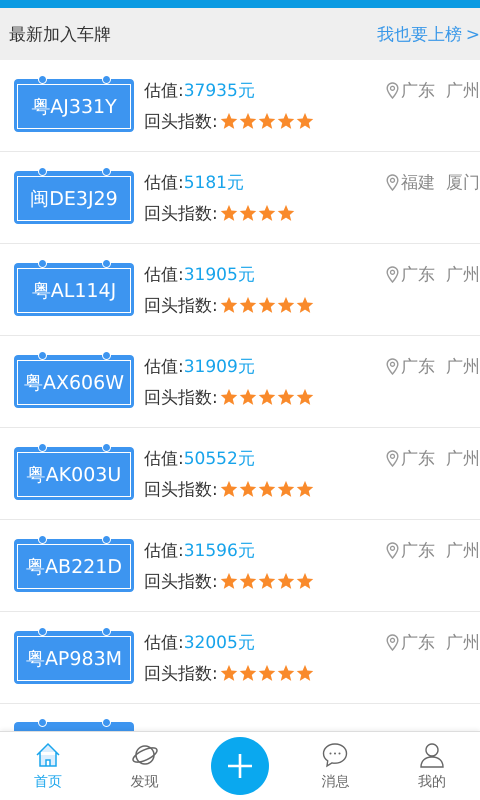 This screenshot has height=800, width=480. Describe the element at coordinates (199, 275) in the screenshot. I see `estimated-value: 估值:31905元` at that location.